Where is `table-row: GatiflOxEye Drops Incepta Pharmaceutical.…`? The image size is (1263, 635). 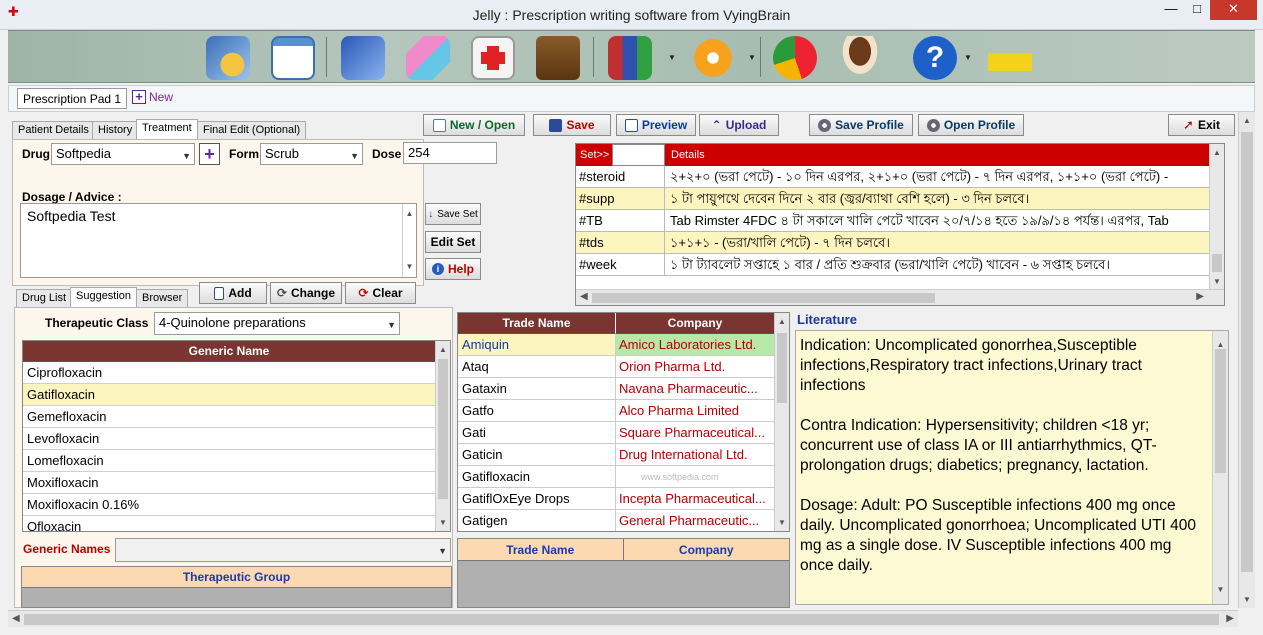
table-row: GatiflOxEye Drops Incepta Pharmaceutical.… is located at coordinates (616, 499).